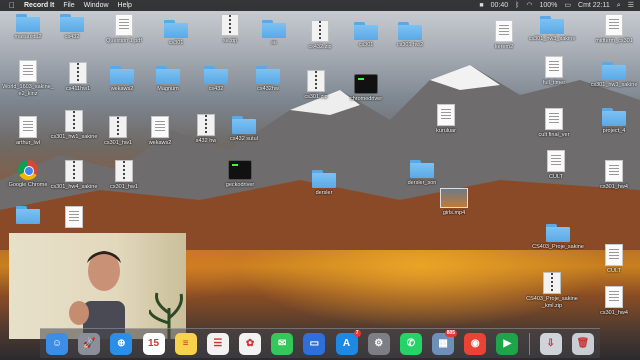  Describe the element at coordinates (240, 170) in the screenshot. I see `terminal-icon` at that location.